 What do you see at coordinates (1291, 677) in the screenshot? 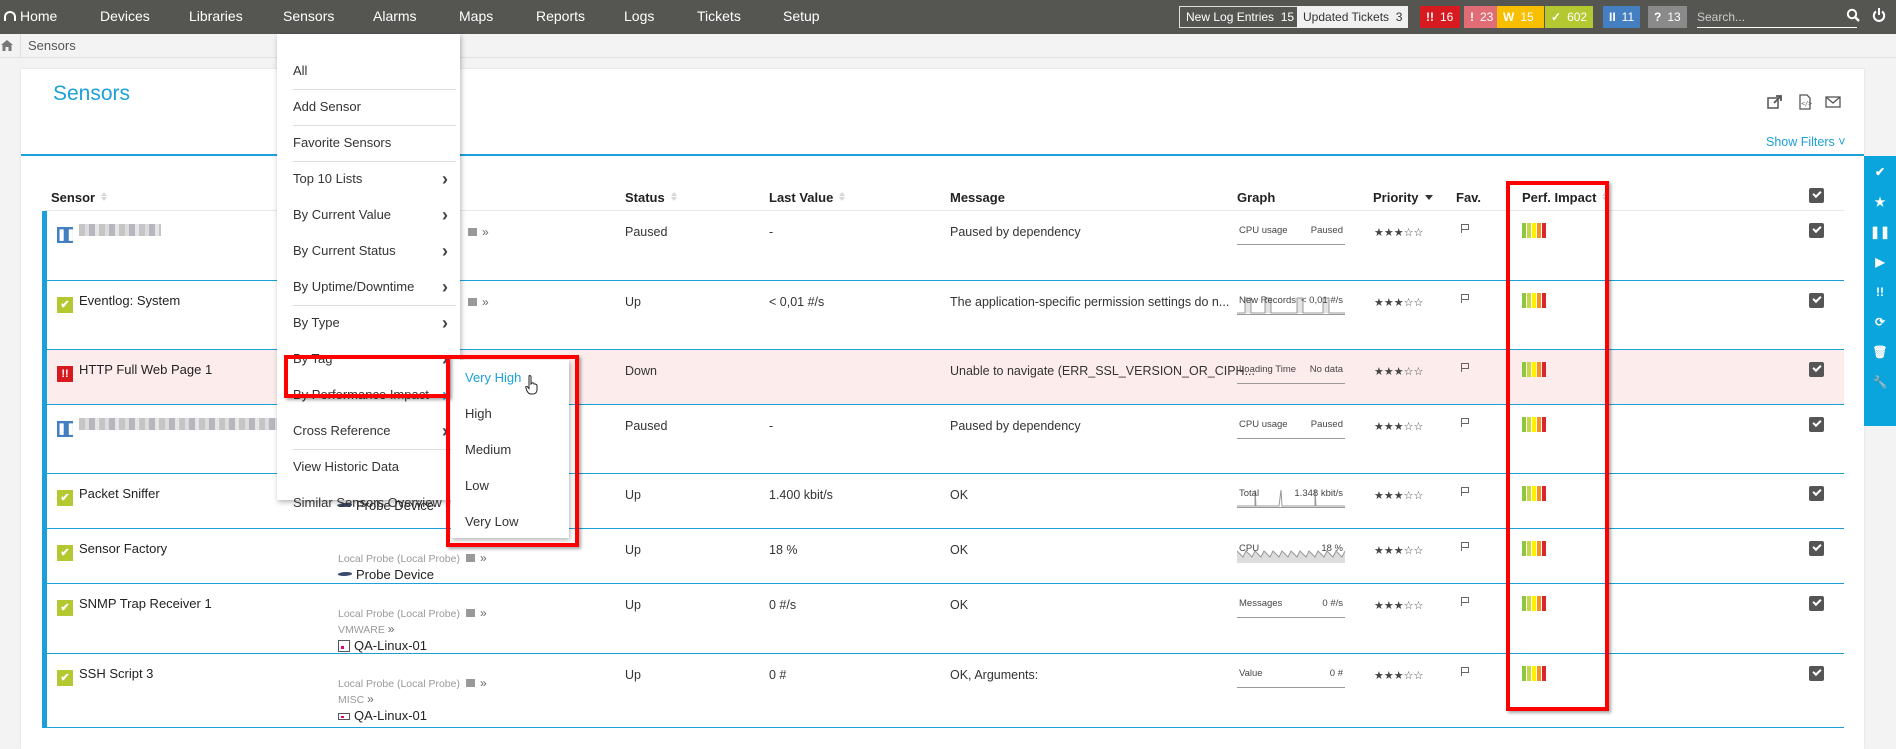
I see `mini-graph: Value 0 #` at bounding box center [1291, 677].